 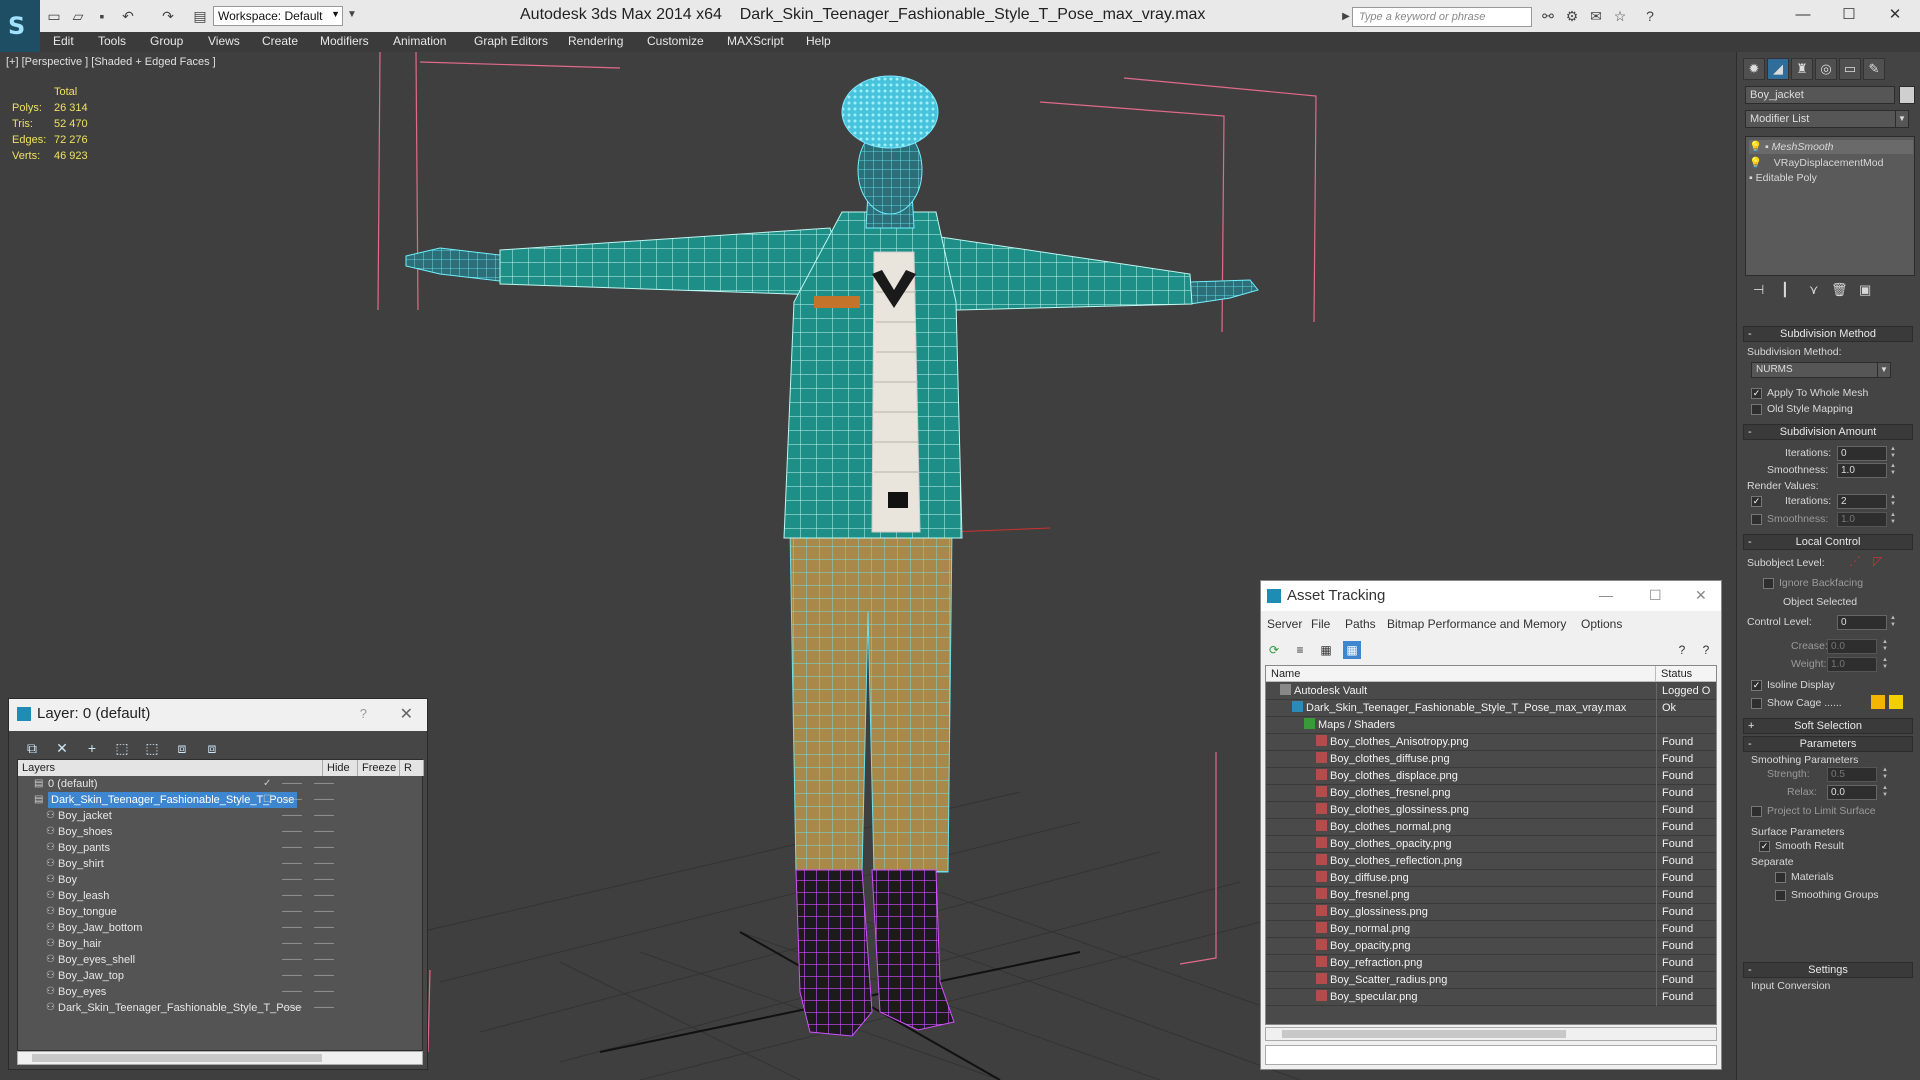 I want to click on hierarchy-tab-icon: ♜, so click(x=1802, y=69).